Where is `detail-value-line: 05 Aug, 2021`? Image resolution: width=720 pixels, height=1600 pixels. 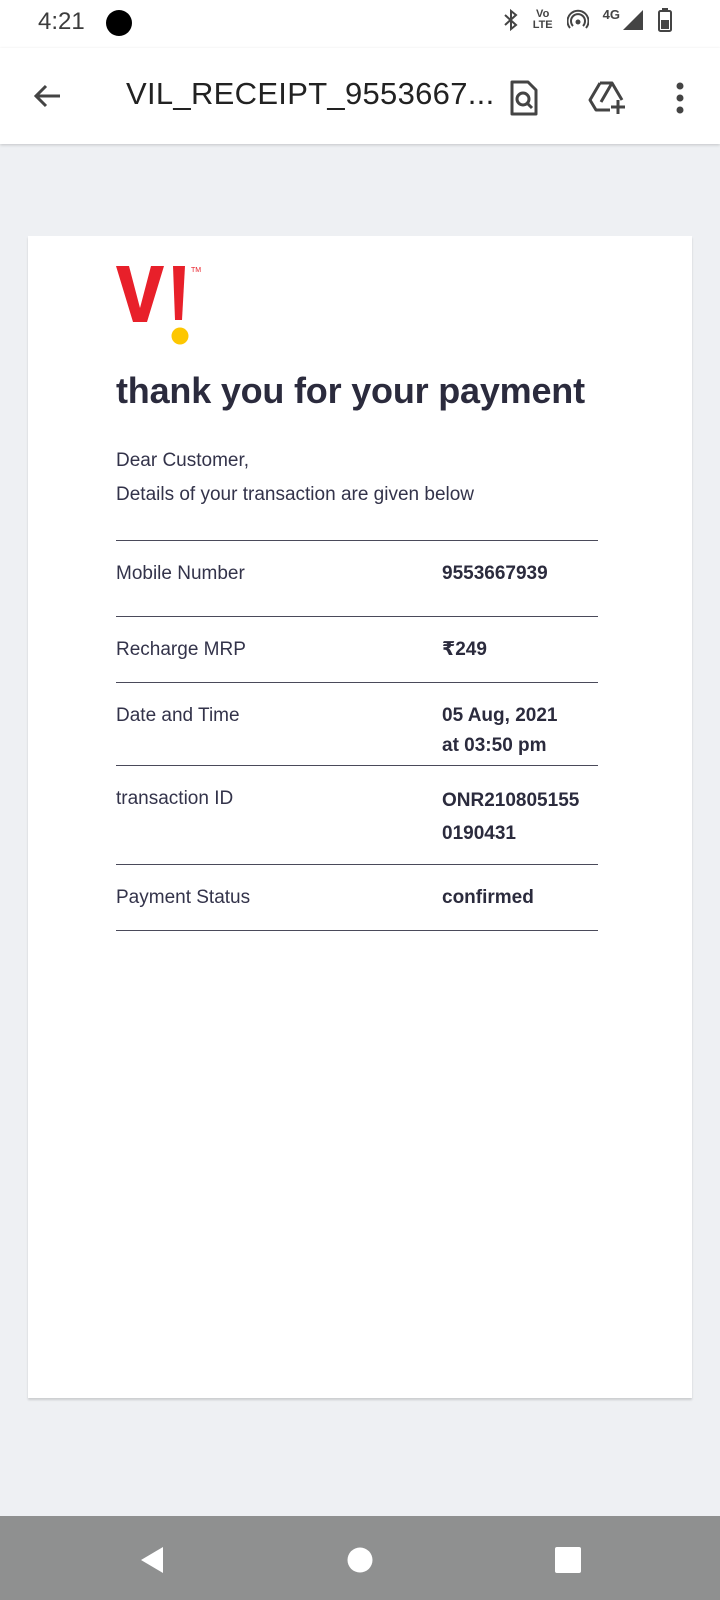
detail-value-line: 05 Aug, 2021 is located at coordinates (500, 715).